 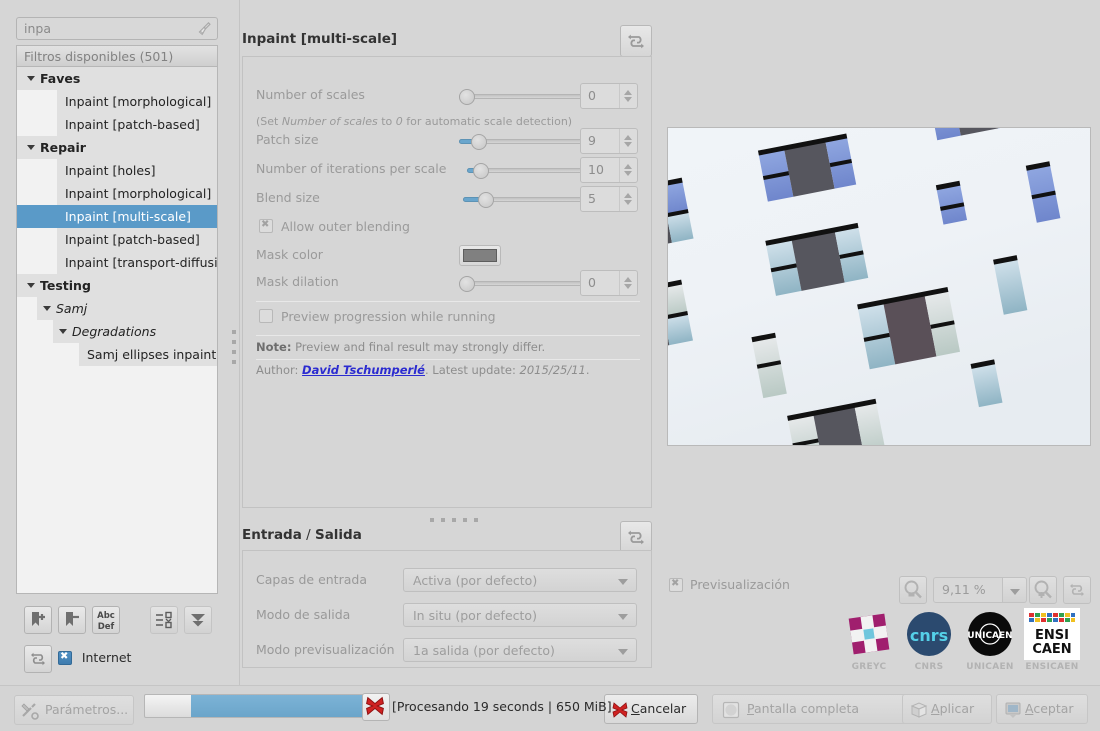 I want to click on tree-category-repair: Repair, so click(x=117, y=147).